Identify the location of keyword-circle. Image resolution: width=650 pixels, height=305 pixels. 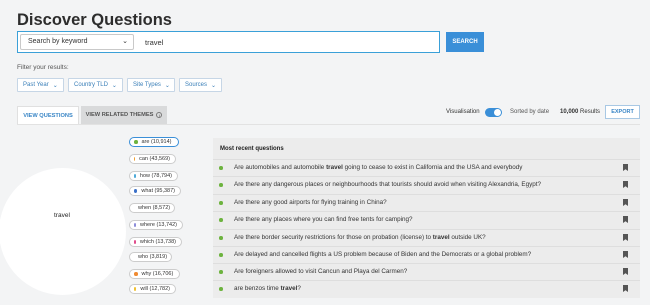
(63, 231).